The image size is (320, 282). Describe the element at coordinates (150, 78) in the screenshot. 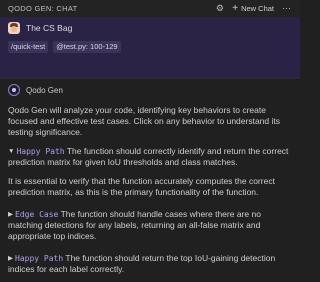

I see `divider` at that location.